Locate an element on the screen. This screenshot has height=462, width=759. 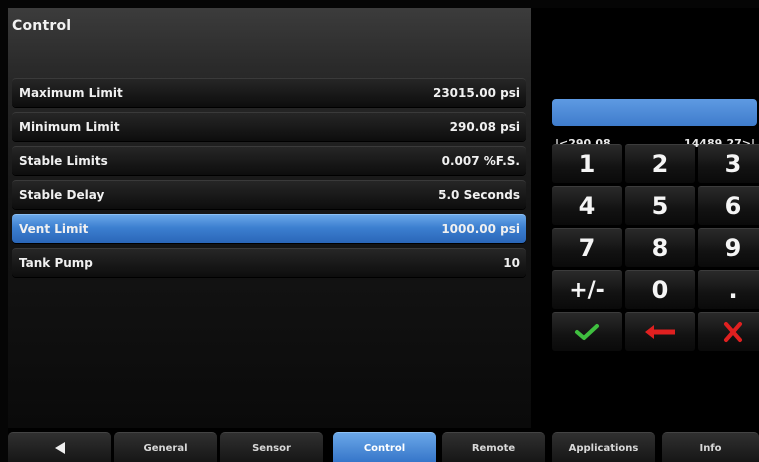
setting-row-stable-limits: Stable Limits 0.007 %F.S. is located at coordinates (269, 160).